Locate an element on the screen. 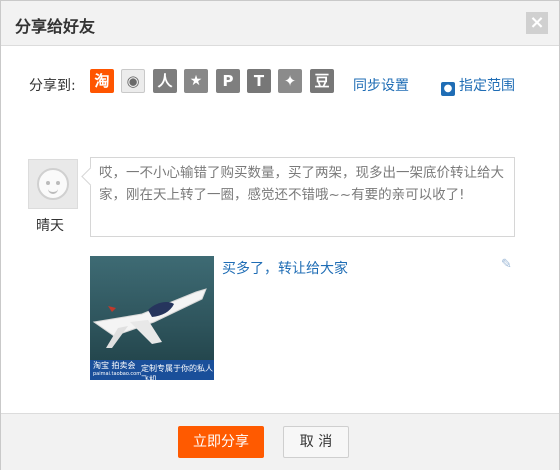  avatar-eye-right is located at coordinates (58, 183).